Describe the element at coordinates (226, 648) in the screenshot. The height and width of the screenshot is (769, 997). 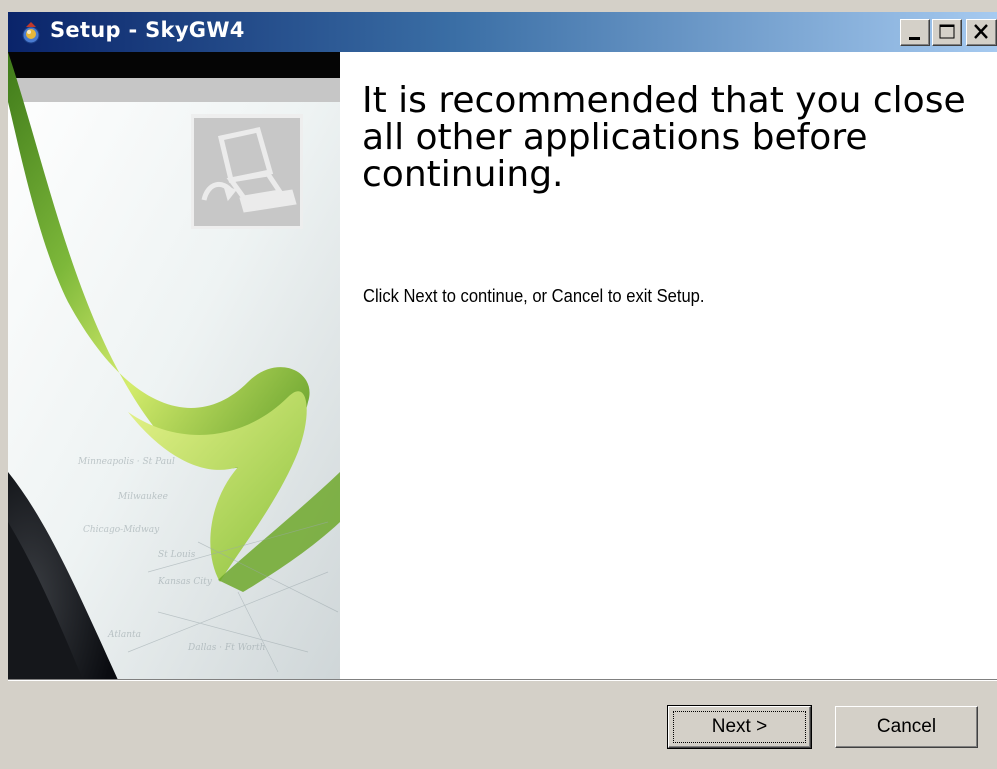
I see `svg-text: Dallas · Ft Worth` at that location.